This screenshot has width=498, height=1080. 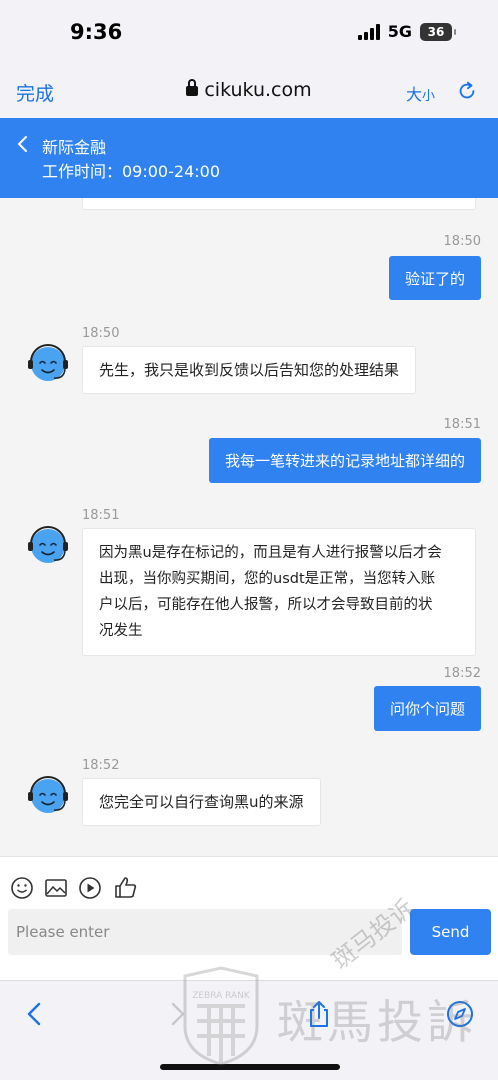 I want to click on message-line: 出现，当你购买期间，您的usdt是正常，当您转入账, so click(x=267, y=579).